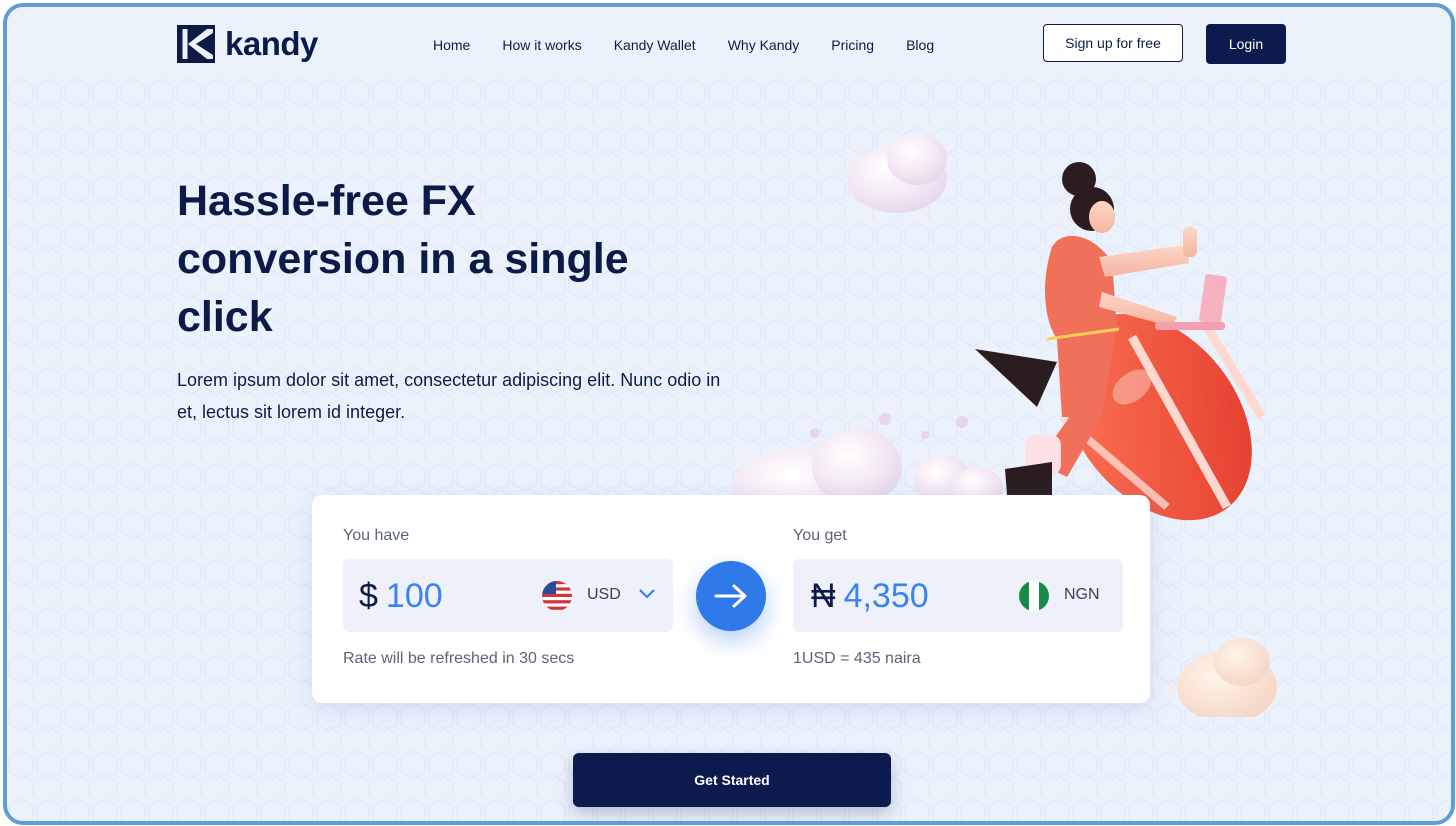 This screenshot has height=826, width=1456. Describe the element at coordinates (655, 45) in the screenshot. I see `nav-kandy-wallet: Kandy Wallet` at that location.